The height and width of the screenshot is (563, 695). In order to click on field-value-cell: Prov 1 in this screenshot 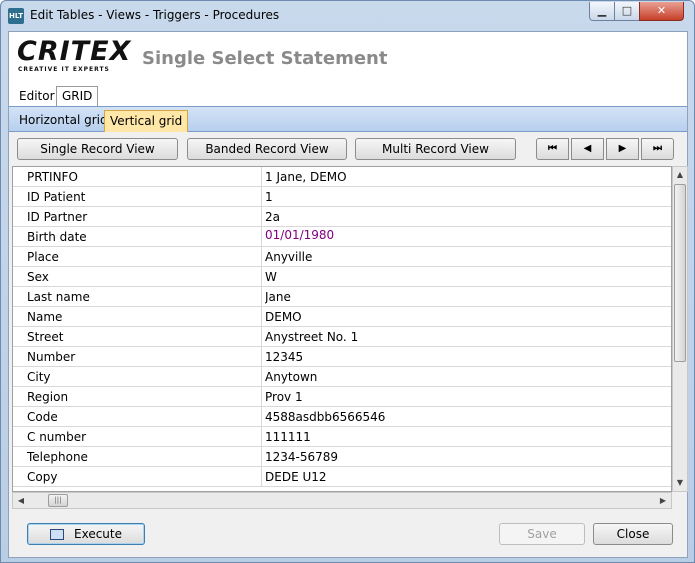, I will do `click(468, 397)`.